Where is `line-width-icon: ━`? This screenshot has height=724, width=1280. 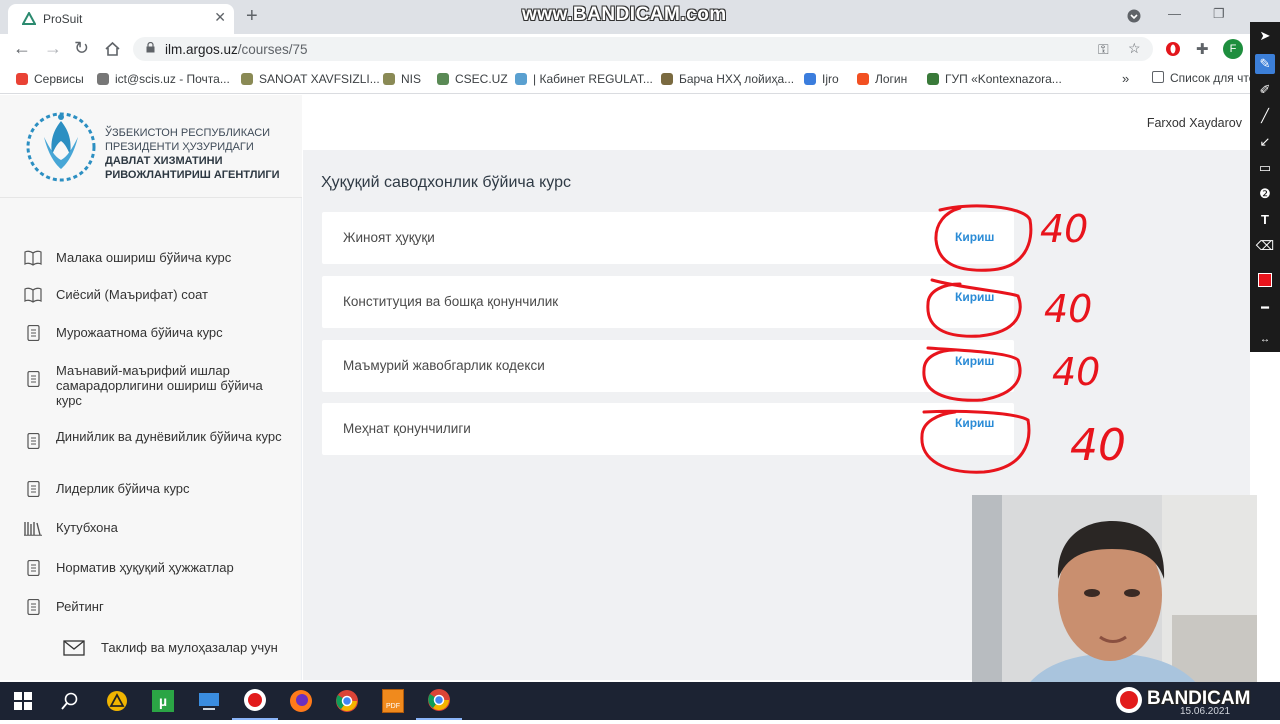 line-width-icon: ━ is located at coordinates (1265, 308).